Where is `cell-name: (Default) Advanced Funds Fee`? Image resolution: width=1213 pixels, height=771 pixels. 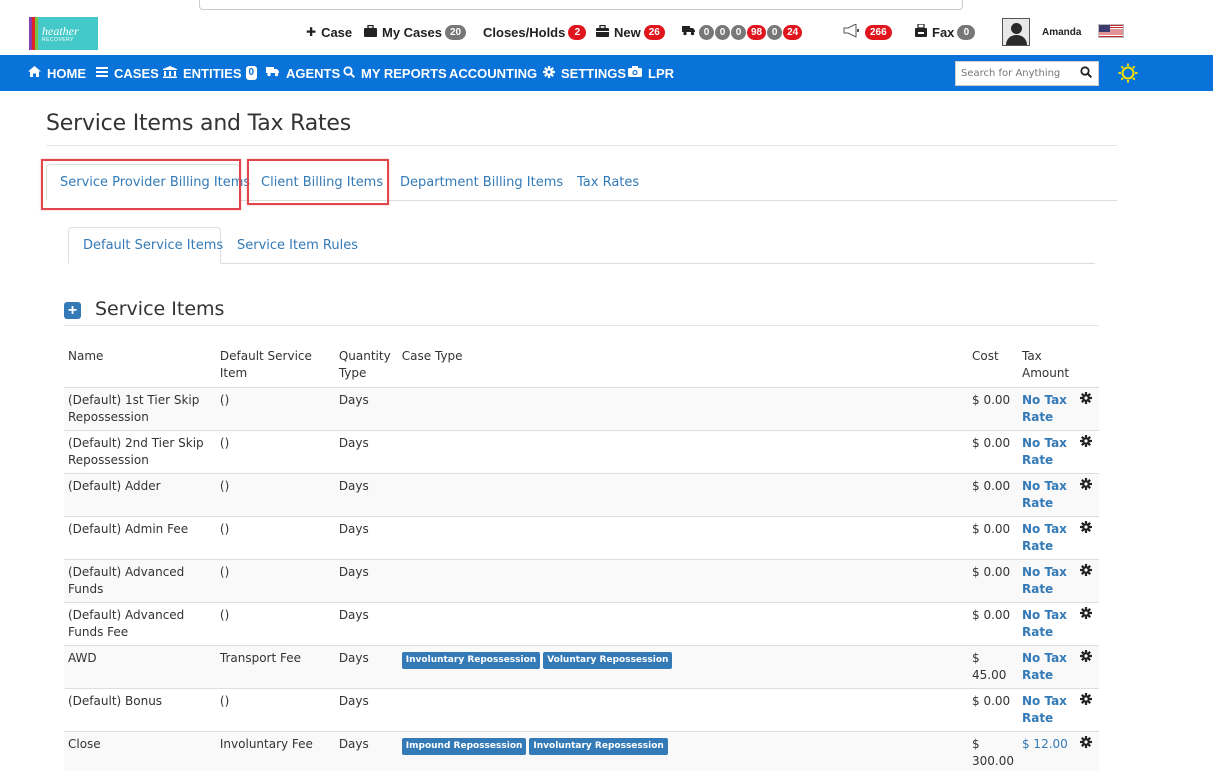 cell-name: (Default) Advanced Funds Fee is located at coordinates (140, 624).